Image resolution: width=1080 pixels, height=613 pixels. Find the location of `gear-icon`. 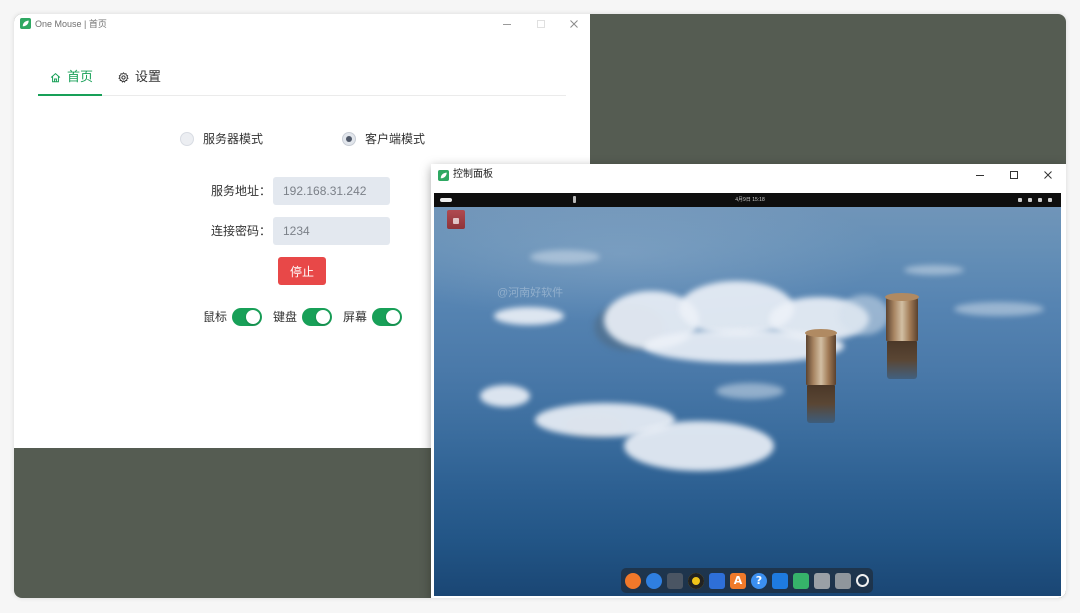

gear-icon is located at coordinates (123, 77).